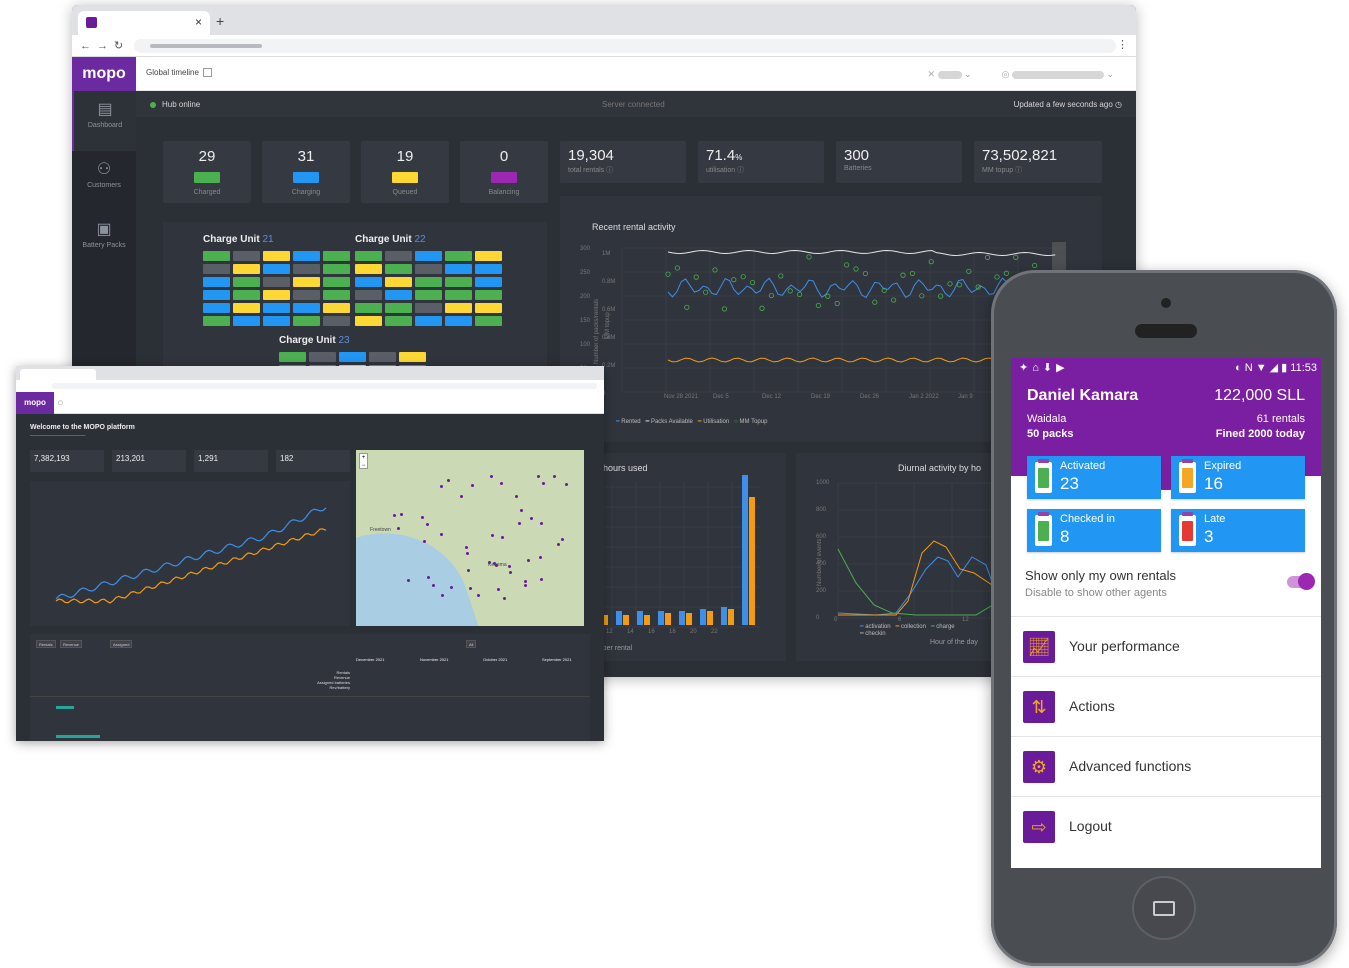 Image resolution: width=1349 pixels, height=968 pixels. What do you see at coordinates (1038, 162) in the screenshot?
I see `stat-mm-topup: 73,502,821 MM topup ⓘ` at bounding box center [1038, 162].